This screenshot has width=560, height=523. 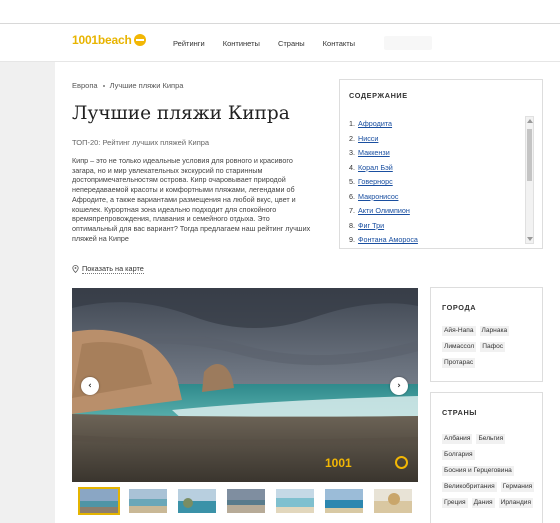 I want to click on breadcrumb-item-europe: Европа, so click(x=85, y=85).